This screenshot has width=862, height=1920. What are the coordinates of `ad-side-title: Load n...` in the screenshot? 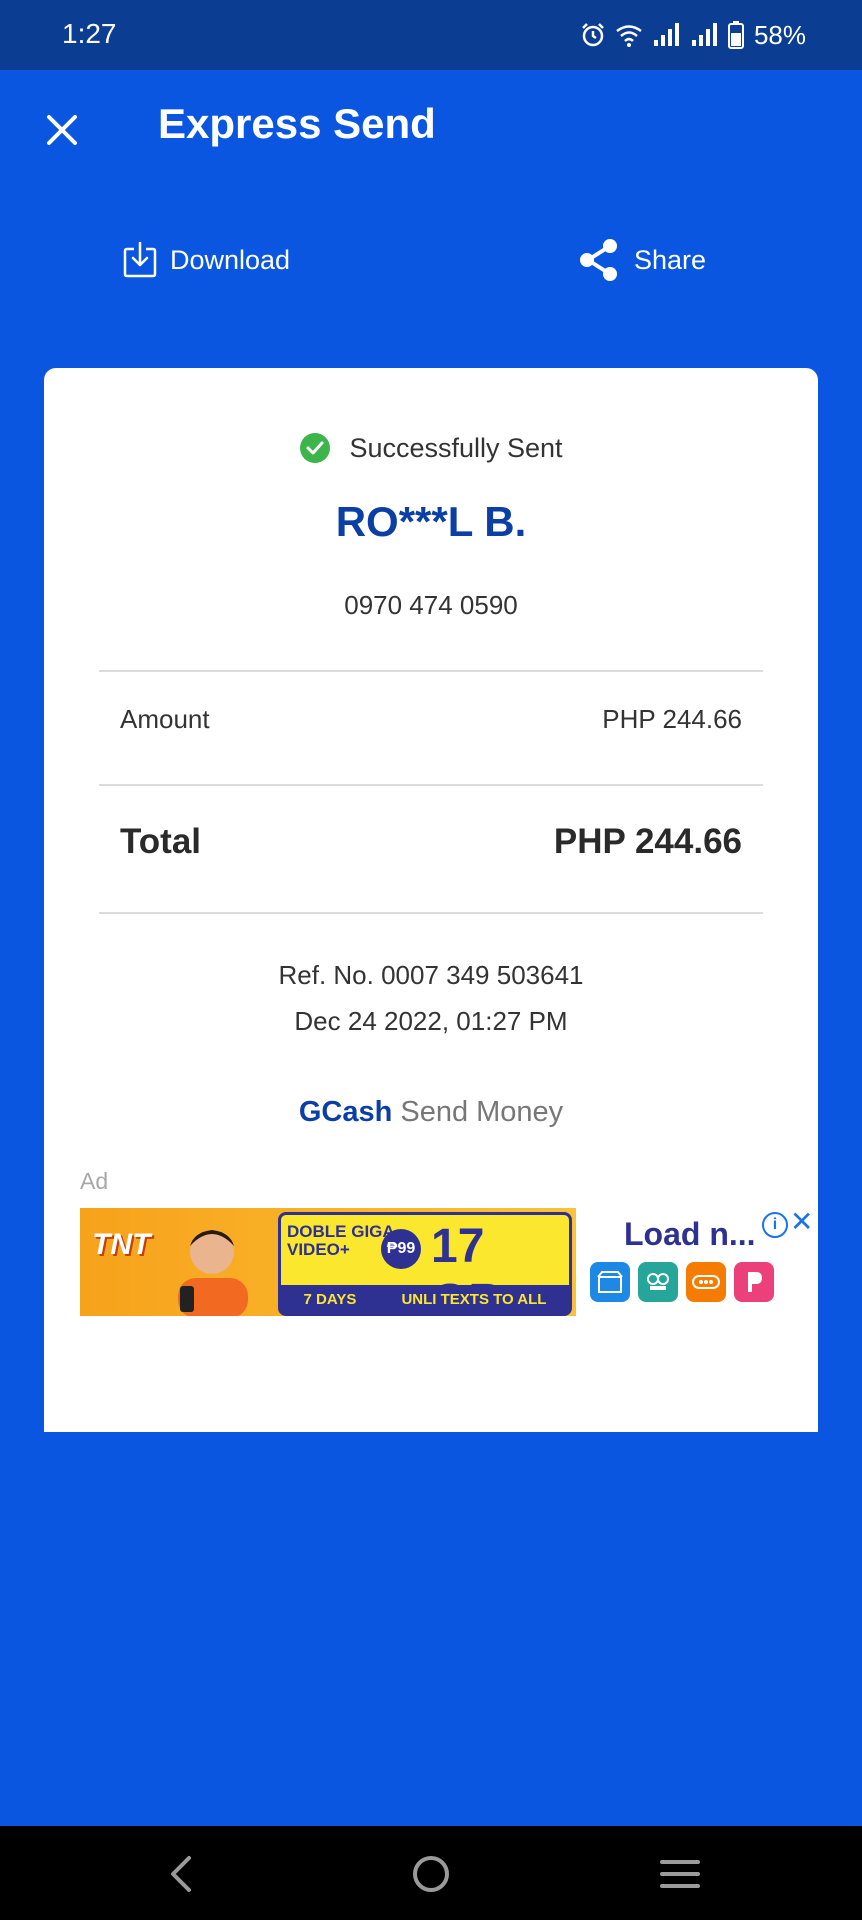 It's located at (690, 1234).